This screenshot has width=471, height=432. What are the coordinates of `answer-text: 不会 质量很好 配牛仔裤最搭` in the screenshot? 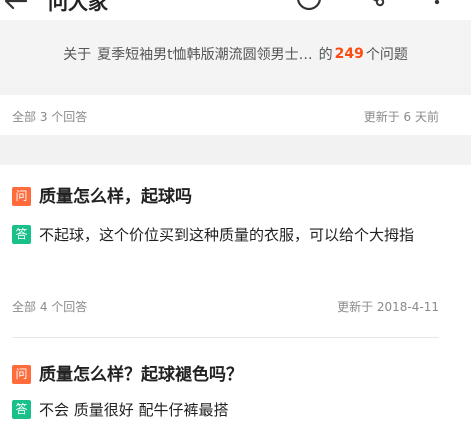 It's located at (134, 410).